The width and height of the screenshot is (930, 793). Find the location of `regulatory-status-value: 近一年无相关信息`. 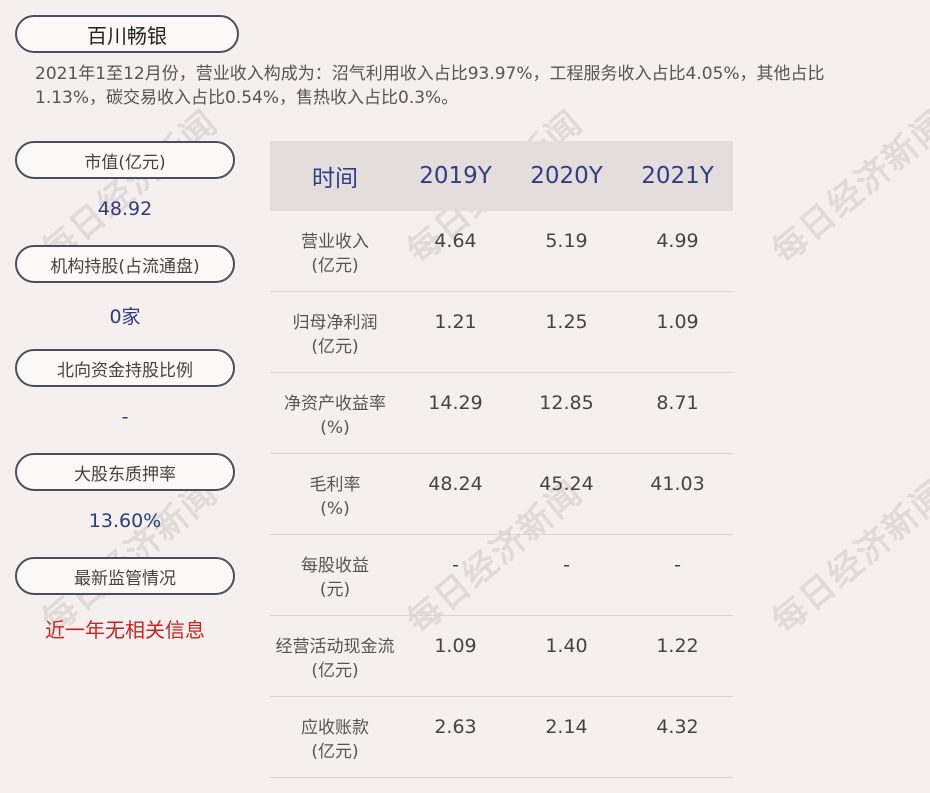

regulatory-status-value: 近一年无相关信息 is located at coordinates (125, 630).